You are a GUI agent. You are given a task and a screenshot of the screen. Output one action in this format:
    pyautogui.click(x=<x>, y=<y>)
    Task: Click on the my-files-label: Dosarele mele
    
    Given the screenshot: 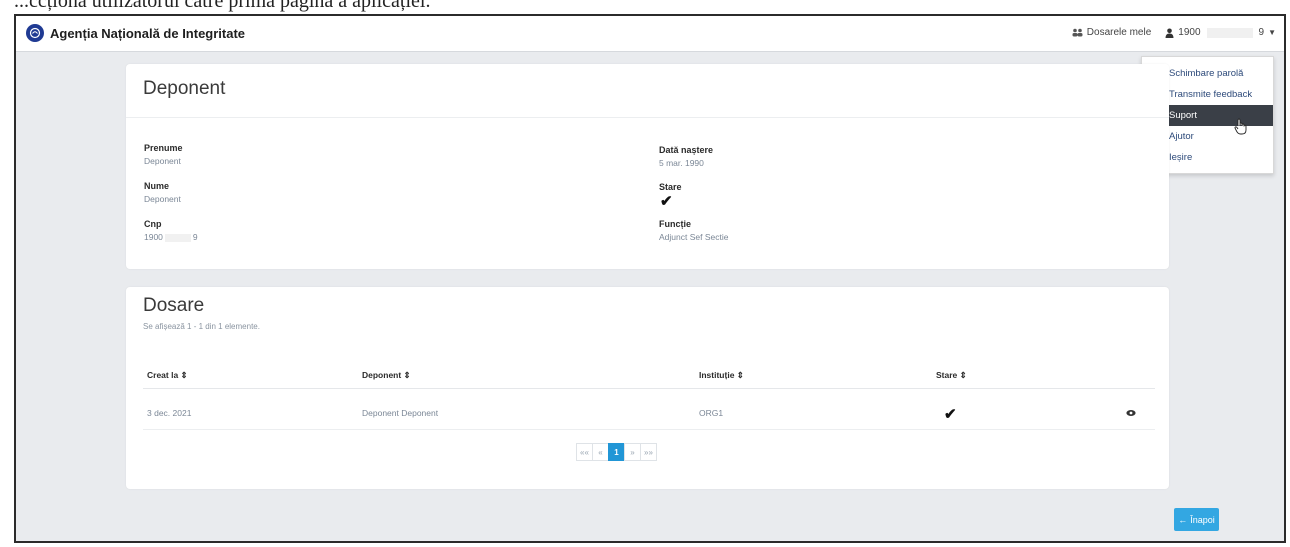 What is the action you would take?
    pyautogui.click(x=1119, y=32)
    